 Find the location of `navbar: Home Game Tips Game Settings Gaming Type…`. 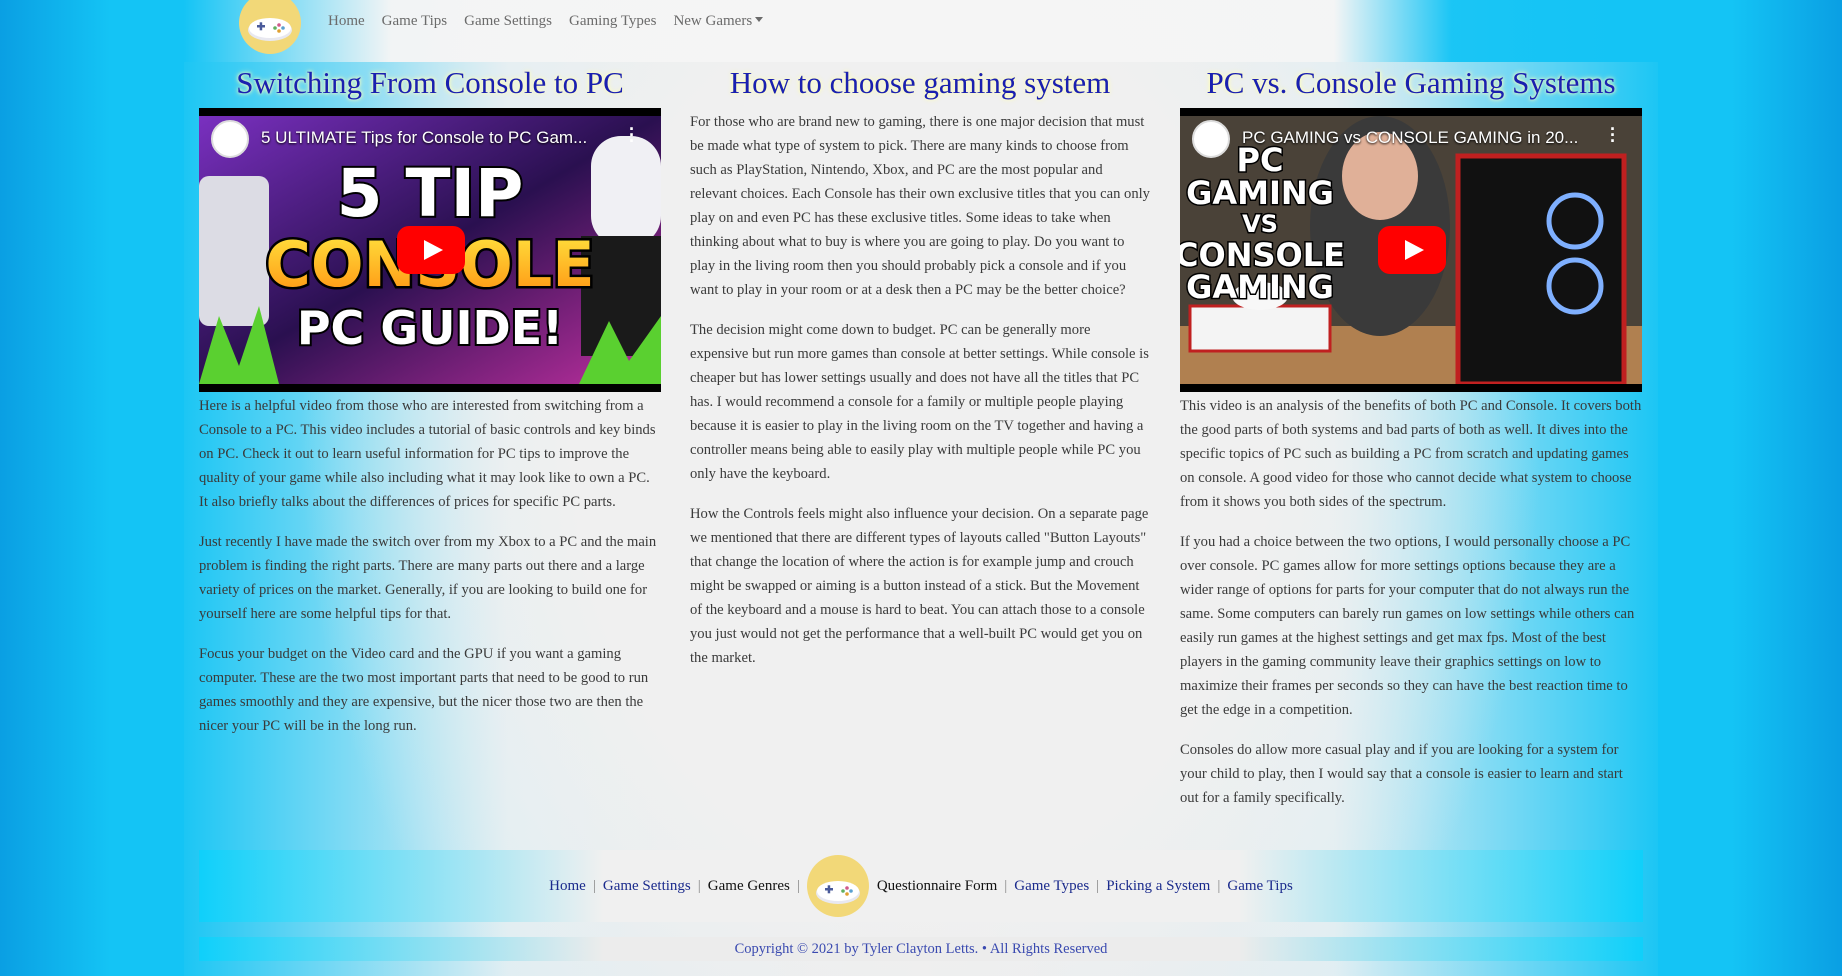

navbar: Home Game Tips Game Settings Gaming Type… is located at coordinates (921, 31).